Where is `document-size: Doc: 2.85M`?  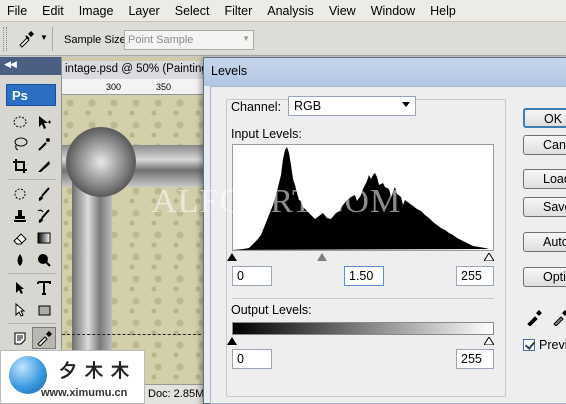 document-size: Doc: 2.85M is located at coordinates (176, 394).